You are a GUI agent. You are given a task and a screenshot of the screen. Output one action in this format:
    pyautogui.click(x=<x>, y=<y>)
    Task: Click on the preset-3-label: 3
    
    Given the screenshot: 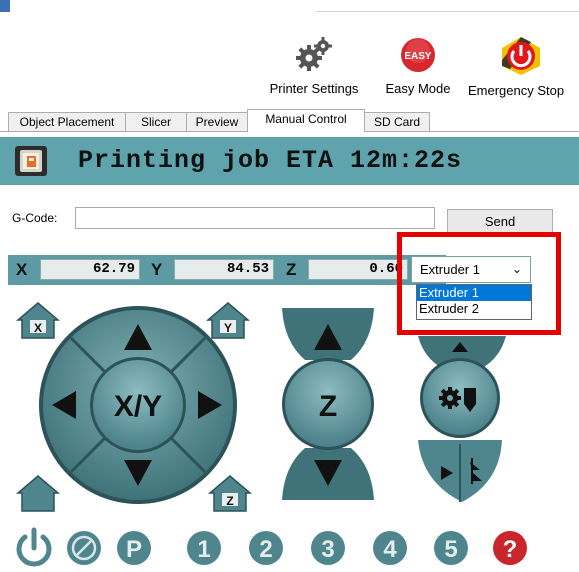 What is the action you would take?
    pyautogui.click(x=327, y=549)
    